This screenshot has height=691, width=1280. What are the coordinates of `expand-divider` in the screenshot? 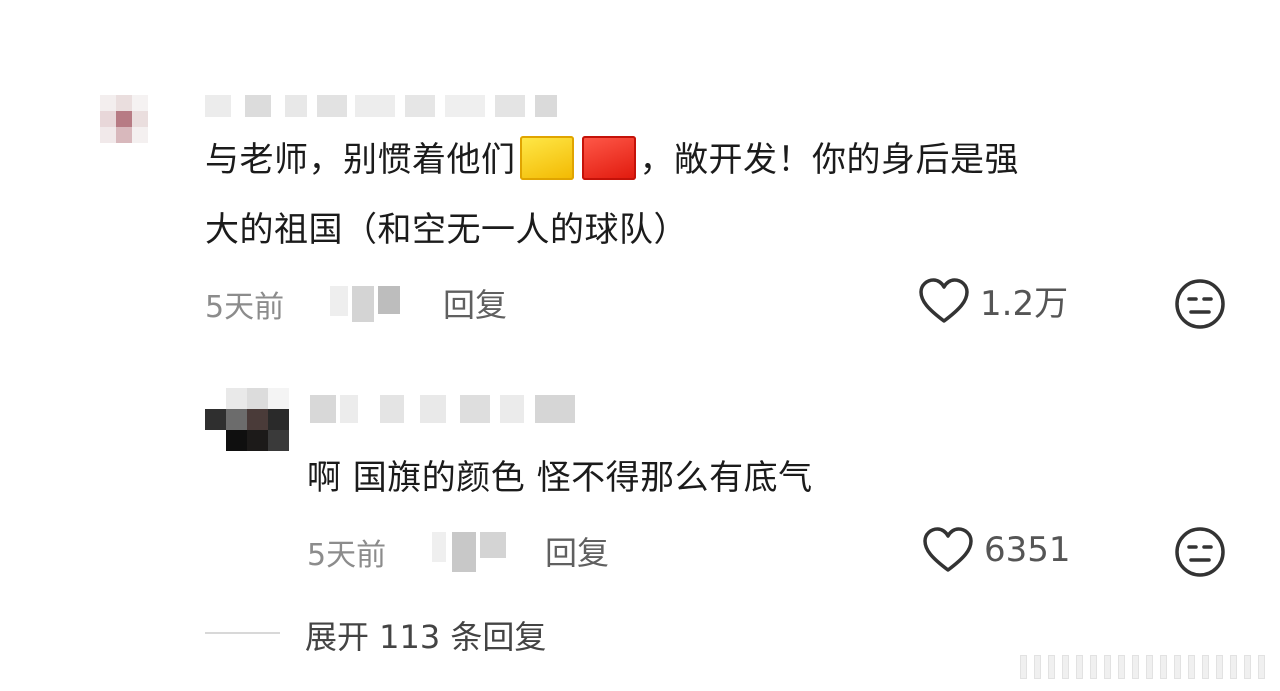 It's located at (242, 633).